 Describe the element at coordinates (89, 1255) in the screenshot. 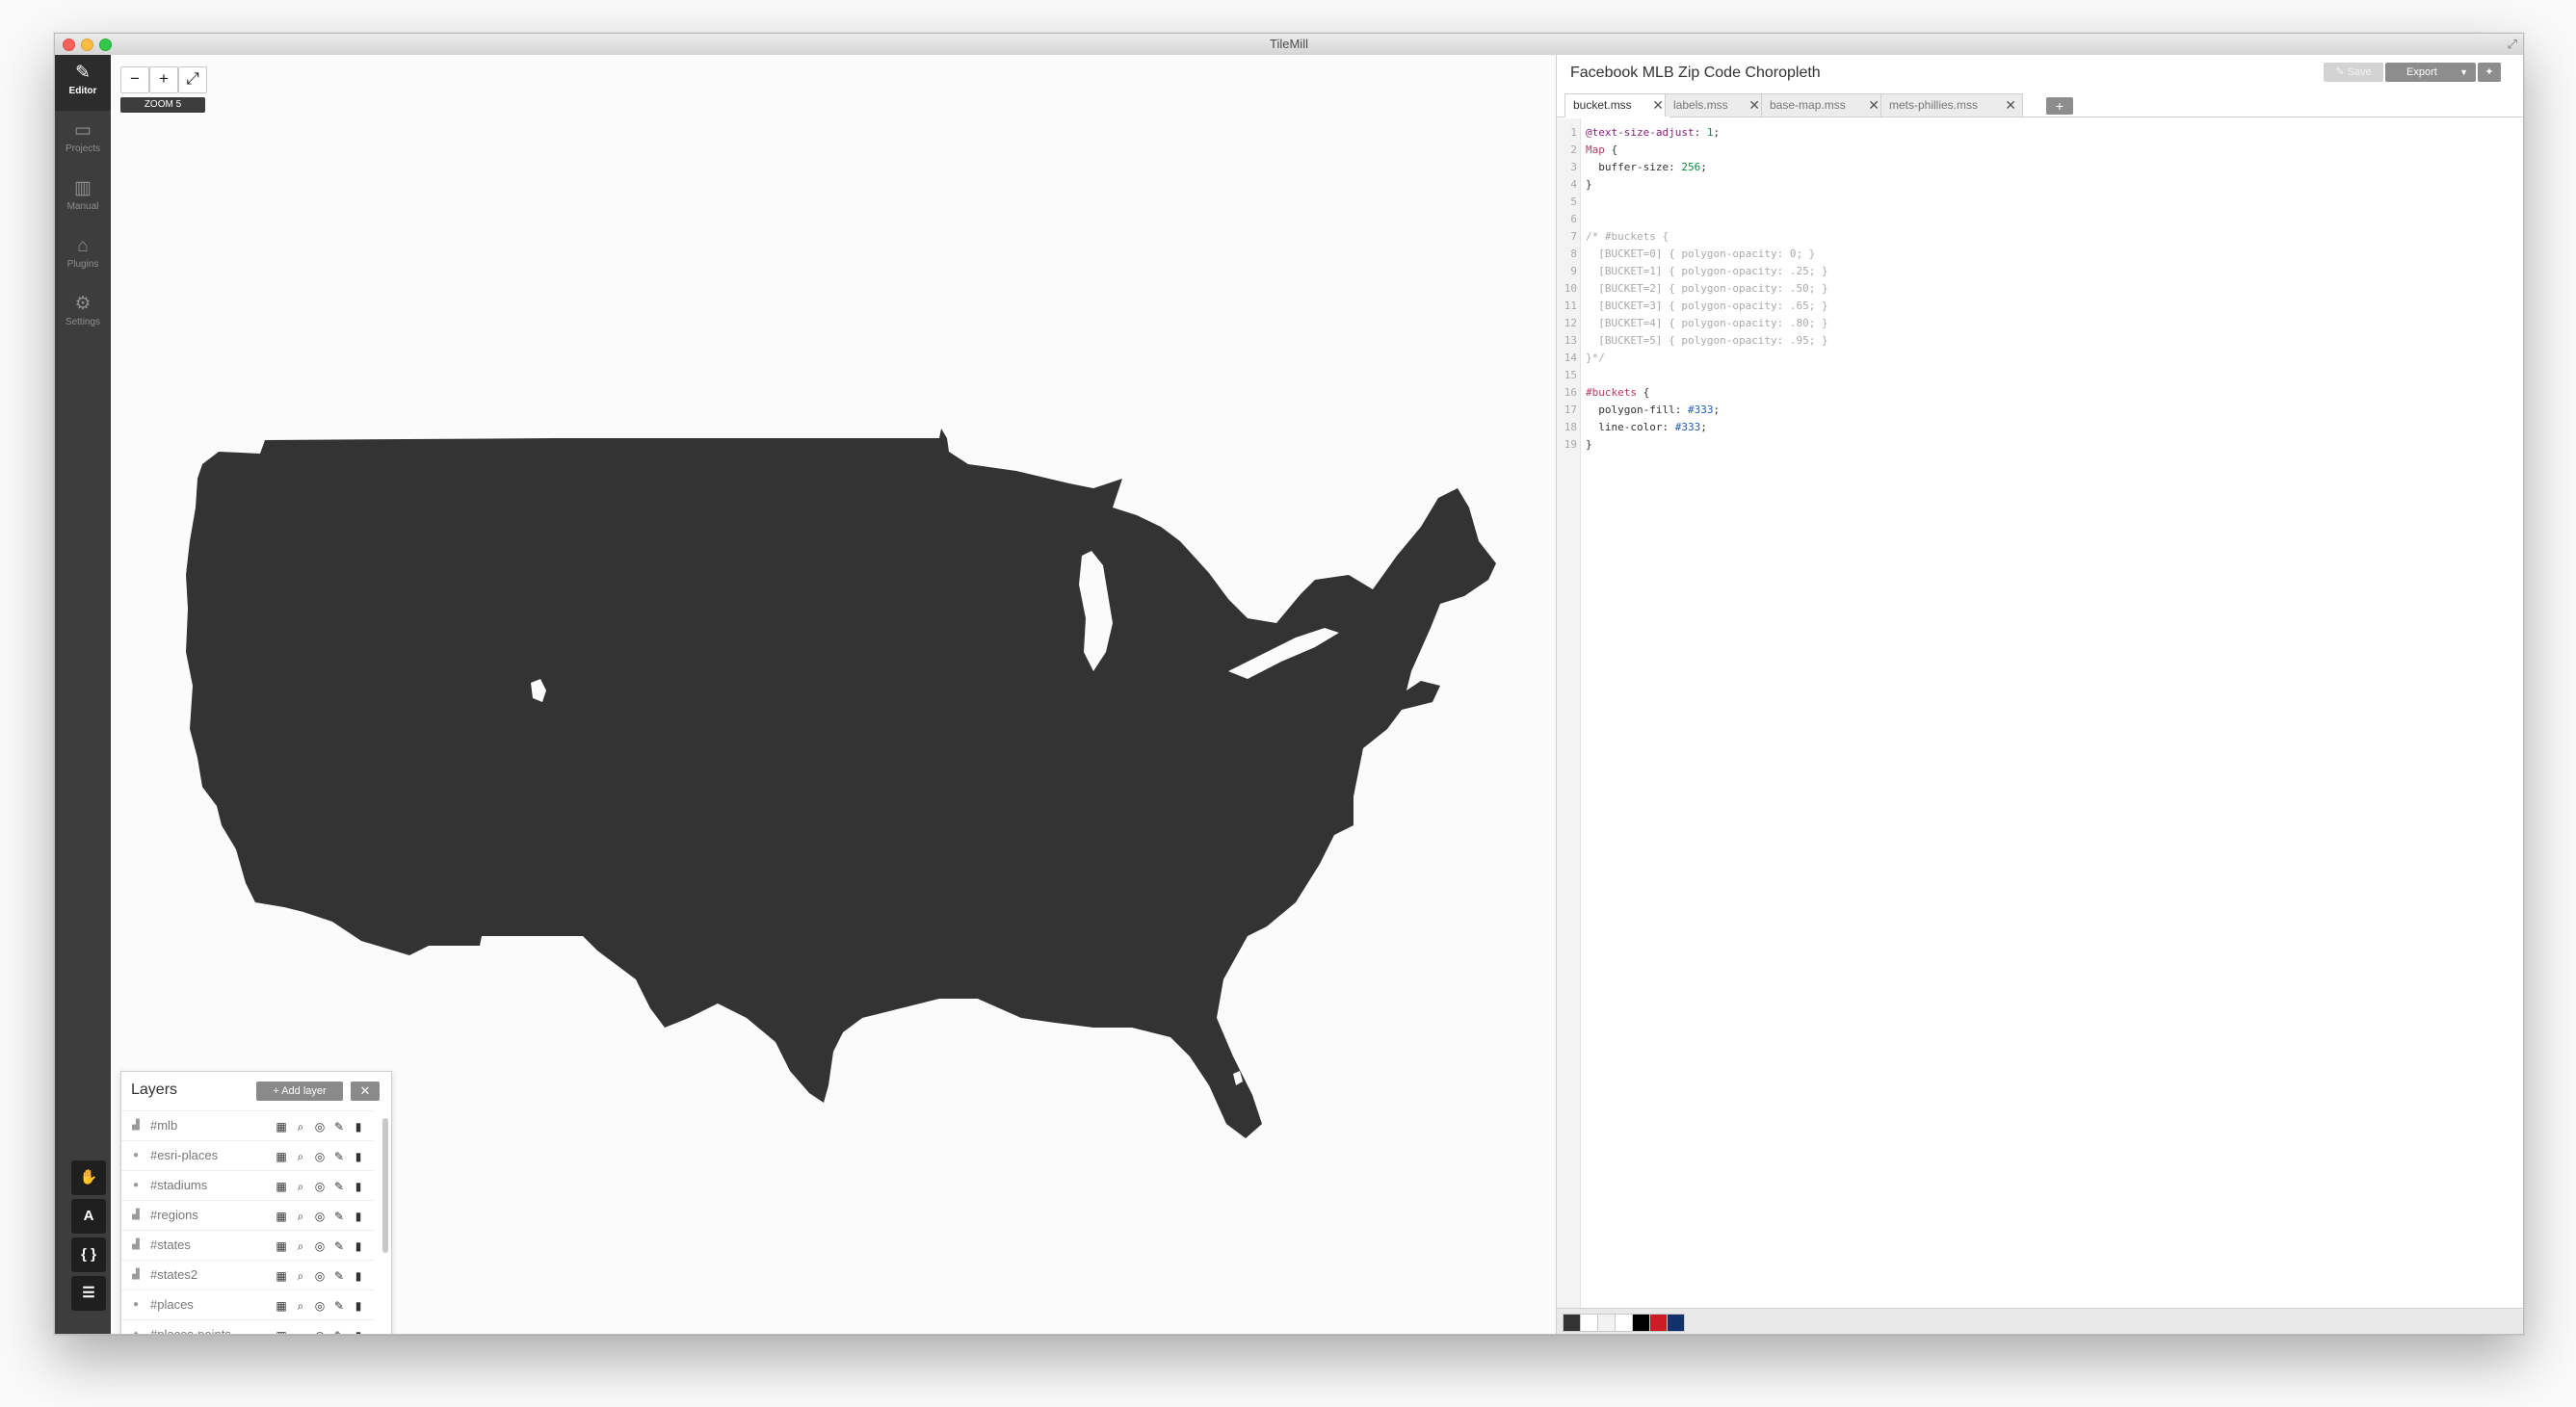

I see `carto-tool-button: { }` at that location.